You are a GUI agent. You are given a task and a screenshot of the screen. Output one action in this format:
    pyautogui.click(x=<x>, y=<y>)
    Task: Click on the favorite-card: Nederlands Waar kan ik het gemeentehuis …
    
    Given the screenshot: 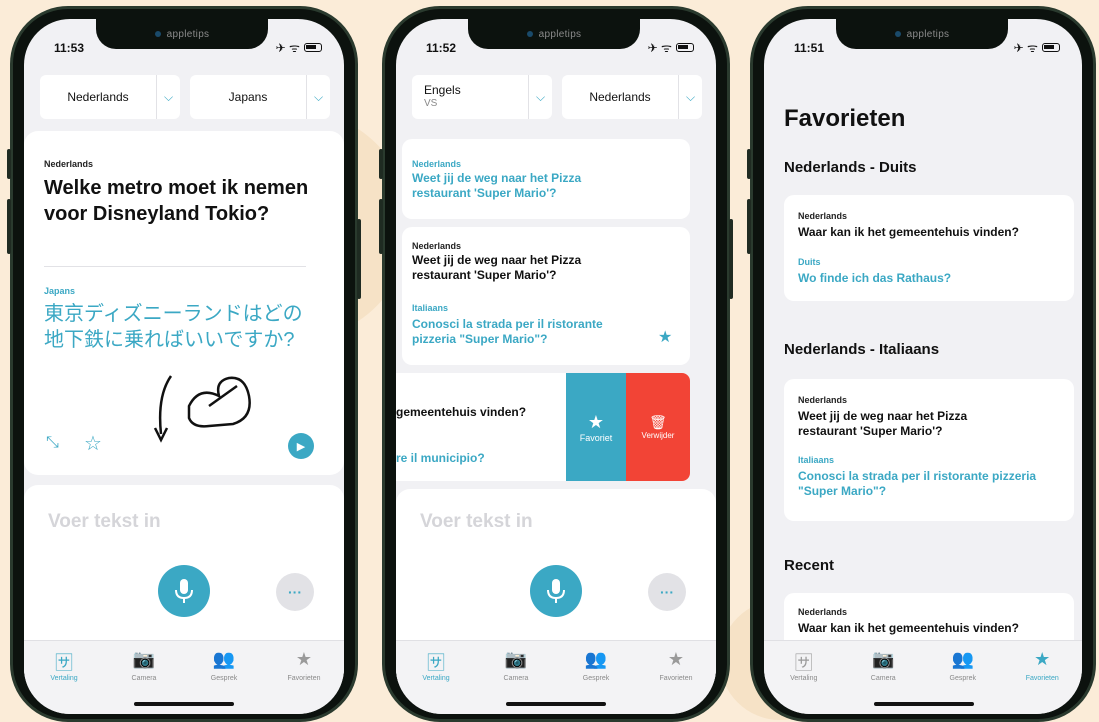 What is the action you would take?
    pyautogui.click(x=929, y=248)
    